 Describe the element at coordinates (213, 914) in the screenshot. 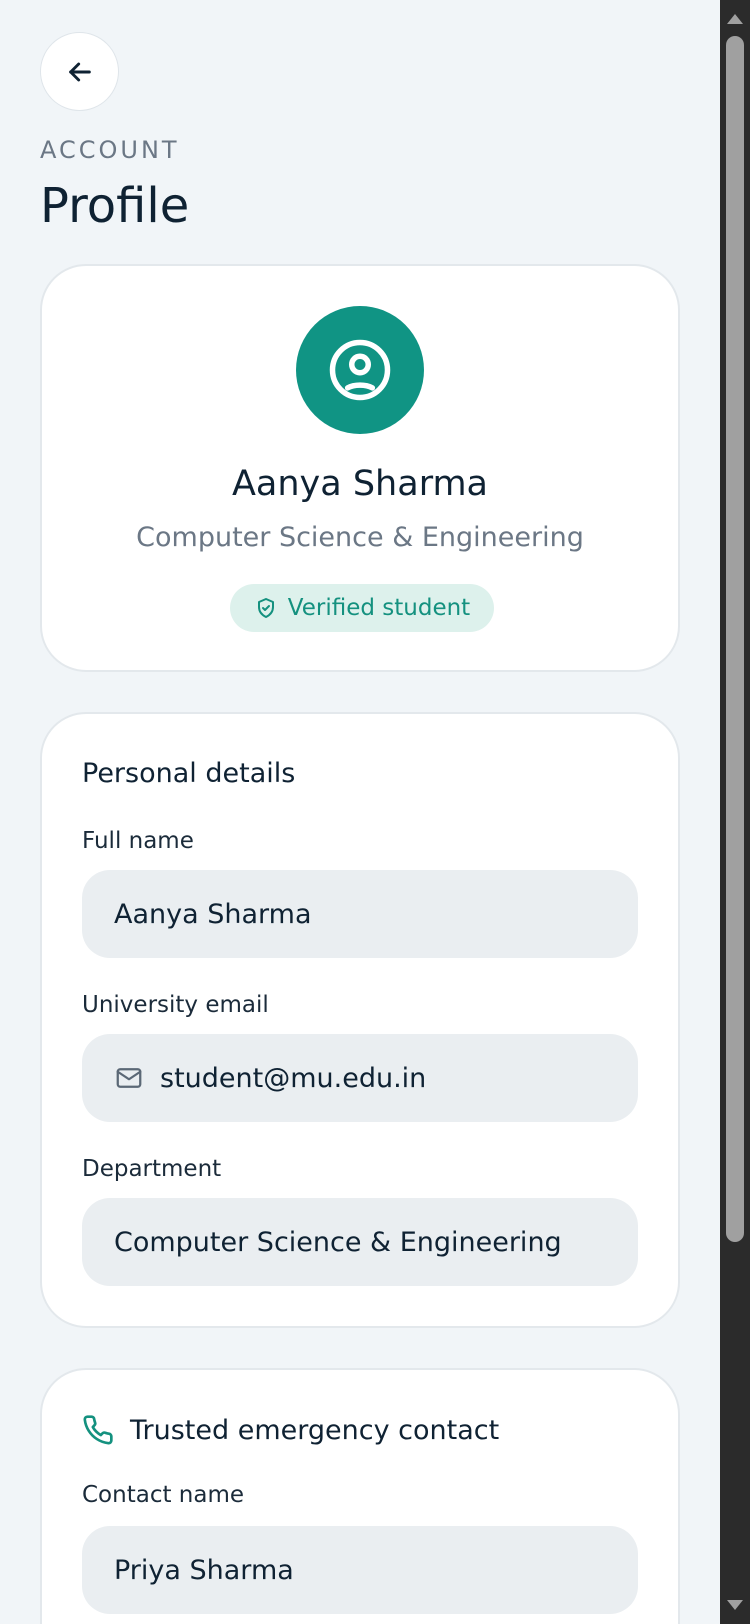

I see `full-name-value: Aanya Sharma` at that location.